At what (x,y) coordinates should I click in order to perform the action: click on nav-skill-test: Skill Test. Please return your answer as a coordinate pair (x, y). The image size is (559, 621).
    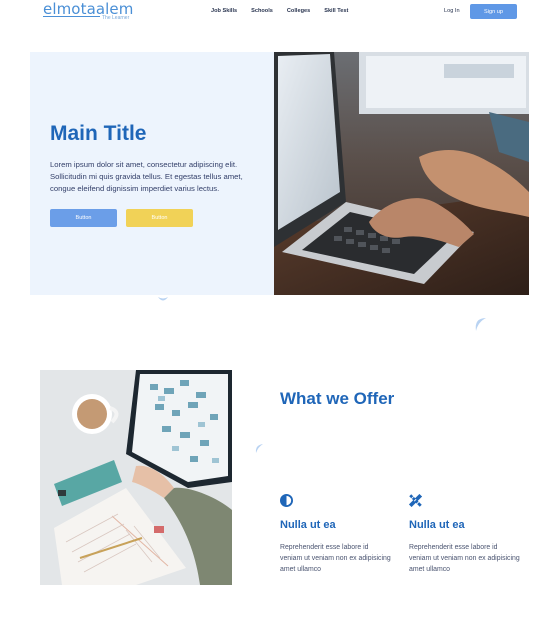
    Looking at the image, I should click on (336, 11).